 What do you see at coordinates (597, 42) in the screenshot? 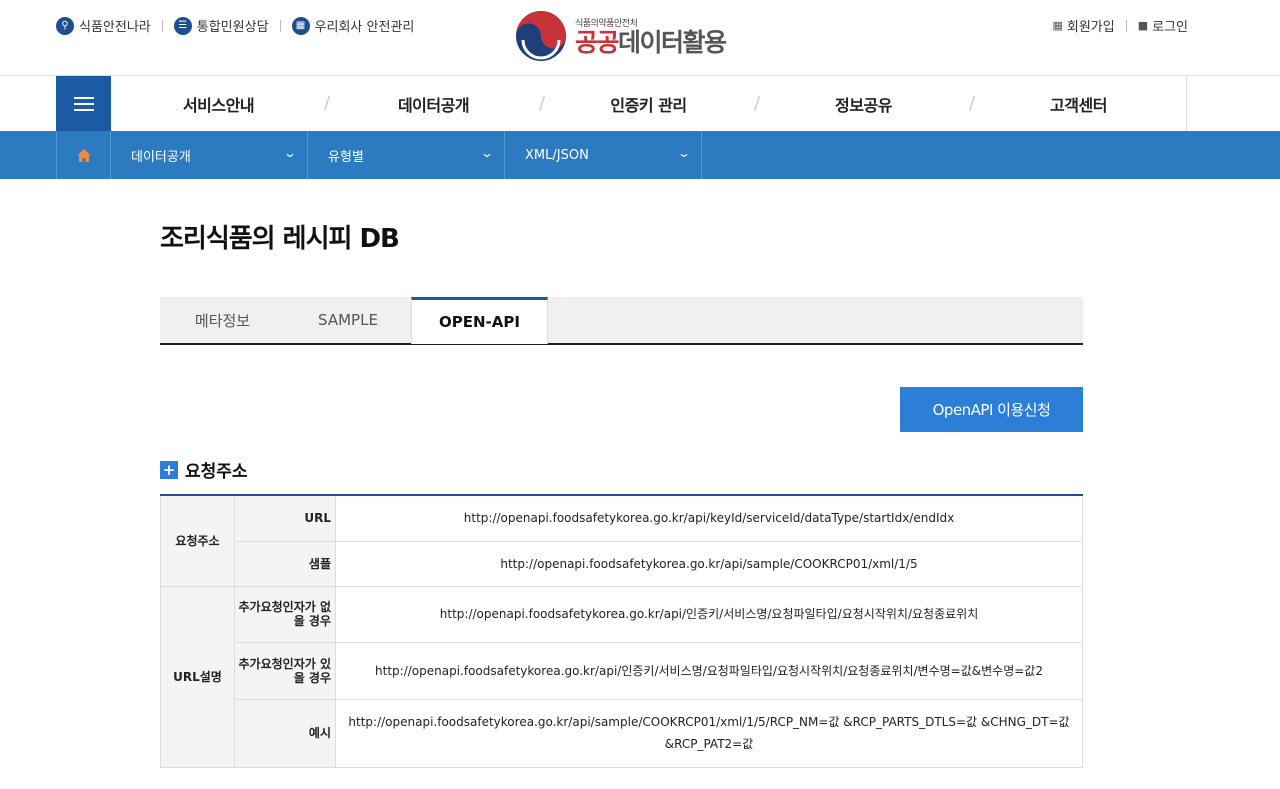
I see `logo-title-red: 공공` at bounding box center [597, 42].